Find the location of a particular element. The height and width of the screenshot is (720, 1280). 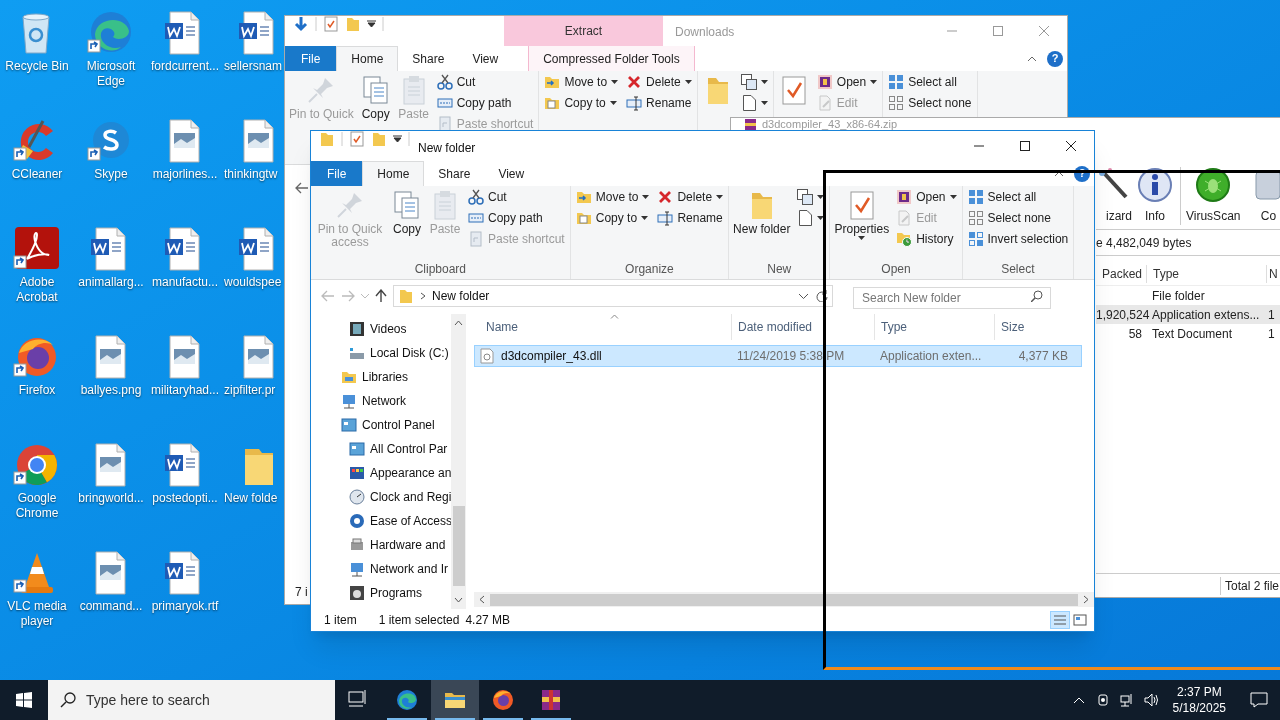

desktop-icon-label: New folde is located at coordinates (250, 498).